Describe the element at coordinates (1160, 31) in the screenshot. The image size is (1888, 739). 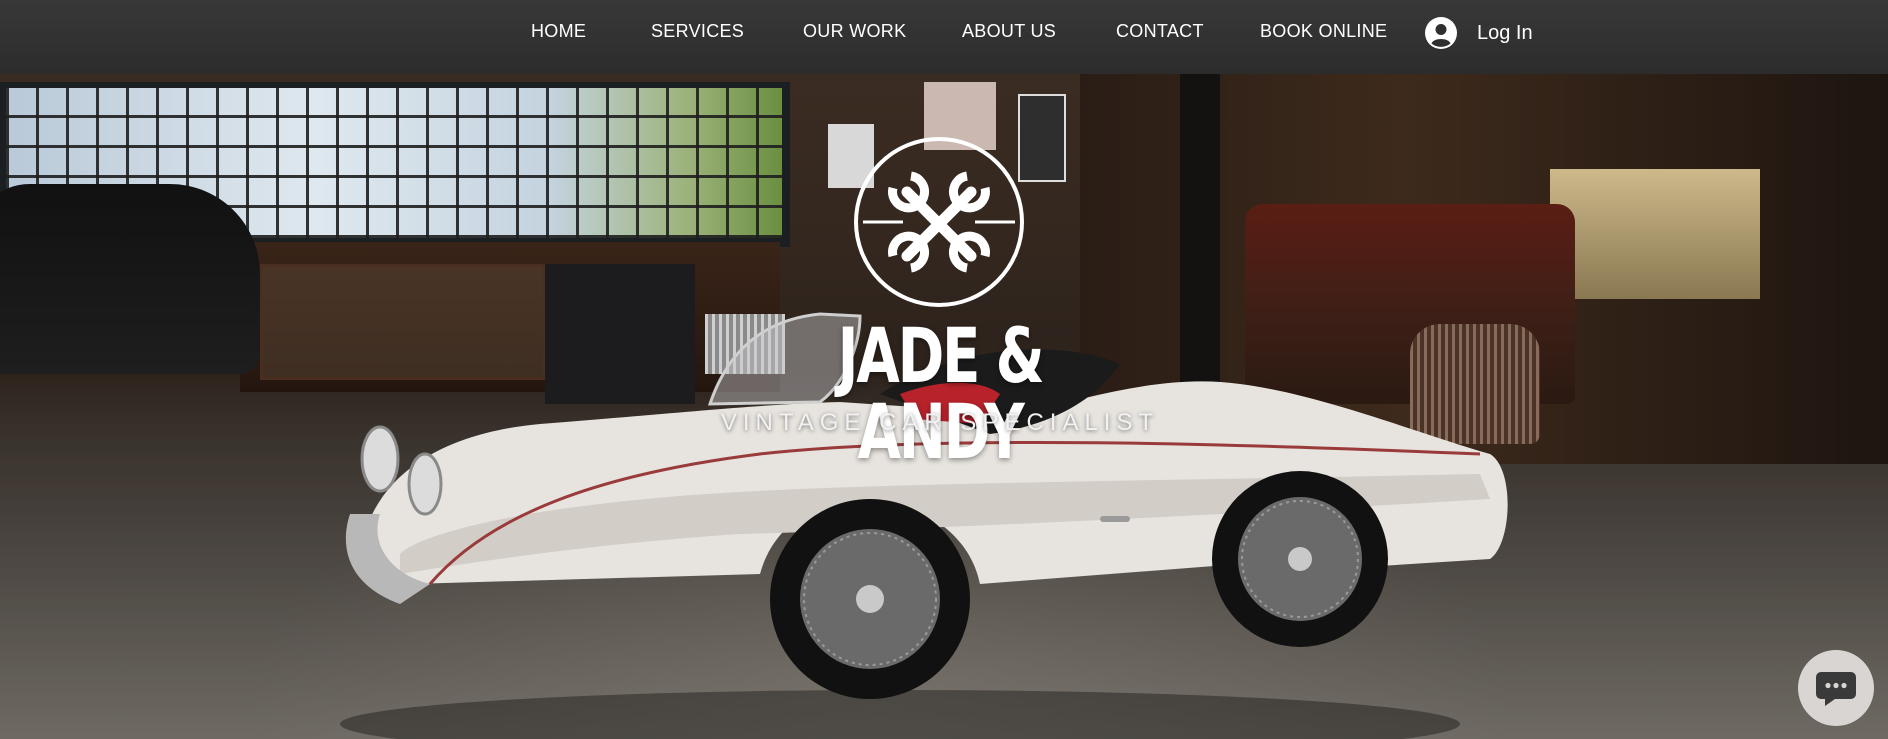
I see `nav-contact: CONTACT` at that location.